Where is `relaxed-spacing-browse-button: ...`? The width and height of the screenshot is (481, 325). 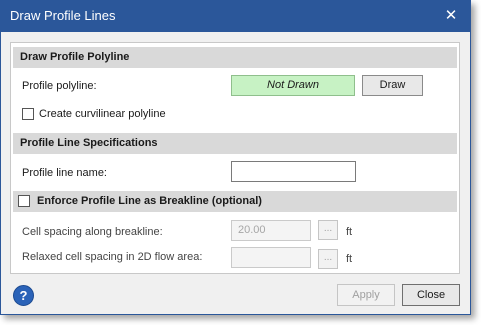
relaxed-spacing-browse-button: ... is located at coordinates (328, 259).